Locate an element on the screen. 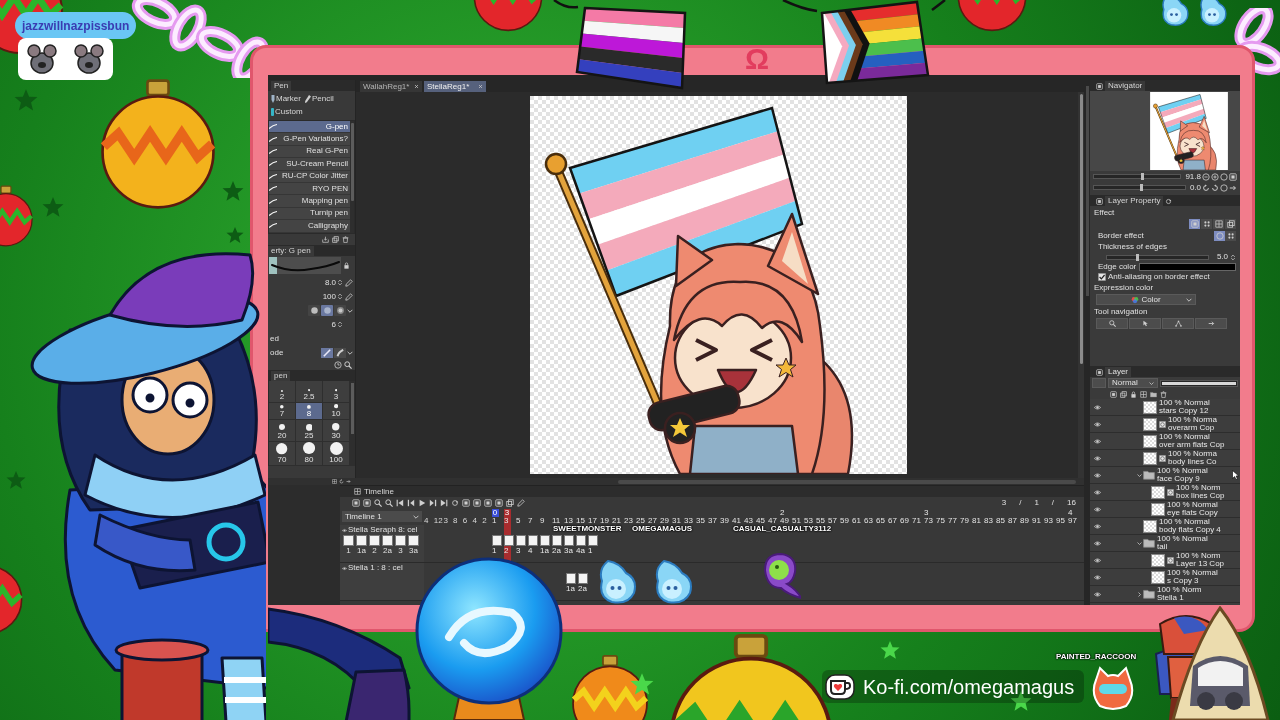 The image size is (1280, 720). step-forward-icon is located at coordinates (433, 503).